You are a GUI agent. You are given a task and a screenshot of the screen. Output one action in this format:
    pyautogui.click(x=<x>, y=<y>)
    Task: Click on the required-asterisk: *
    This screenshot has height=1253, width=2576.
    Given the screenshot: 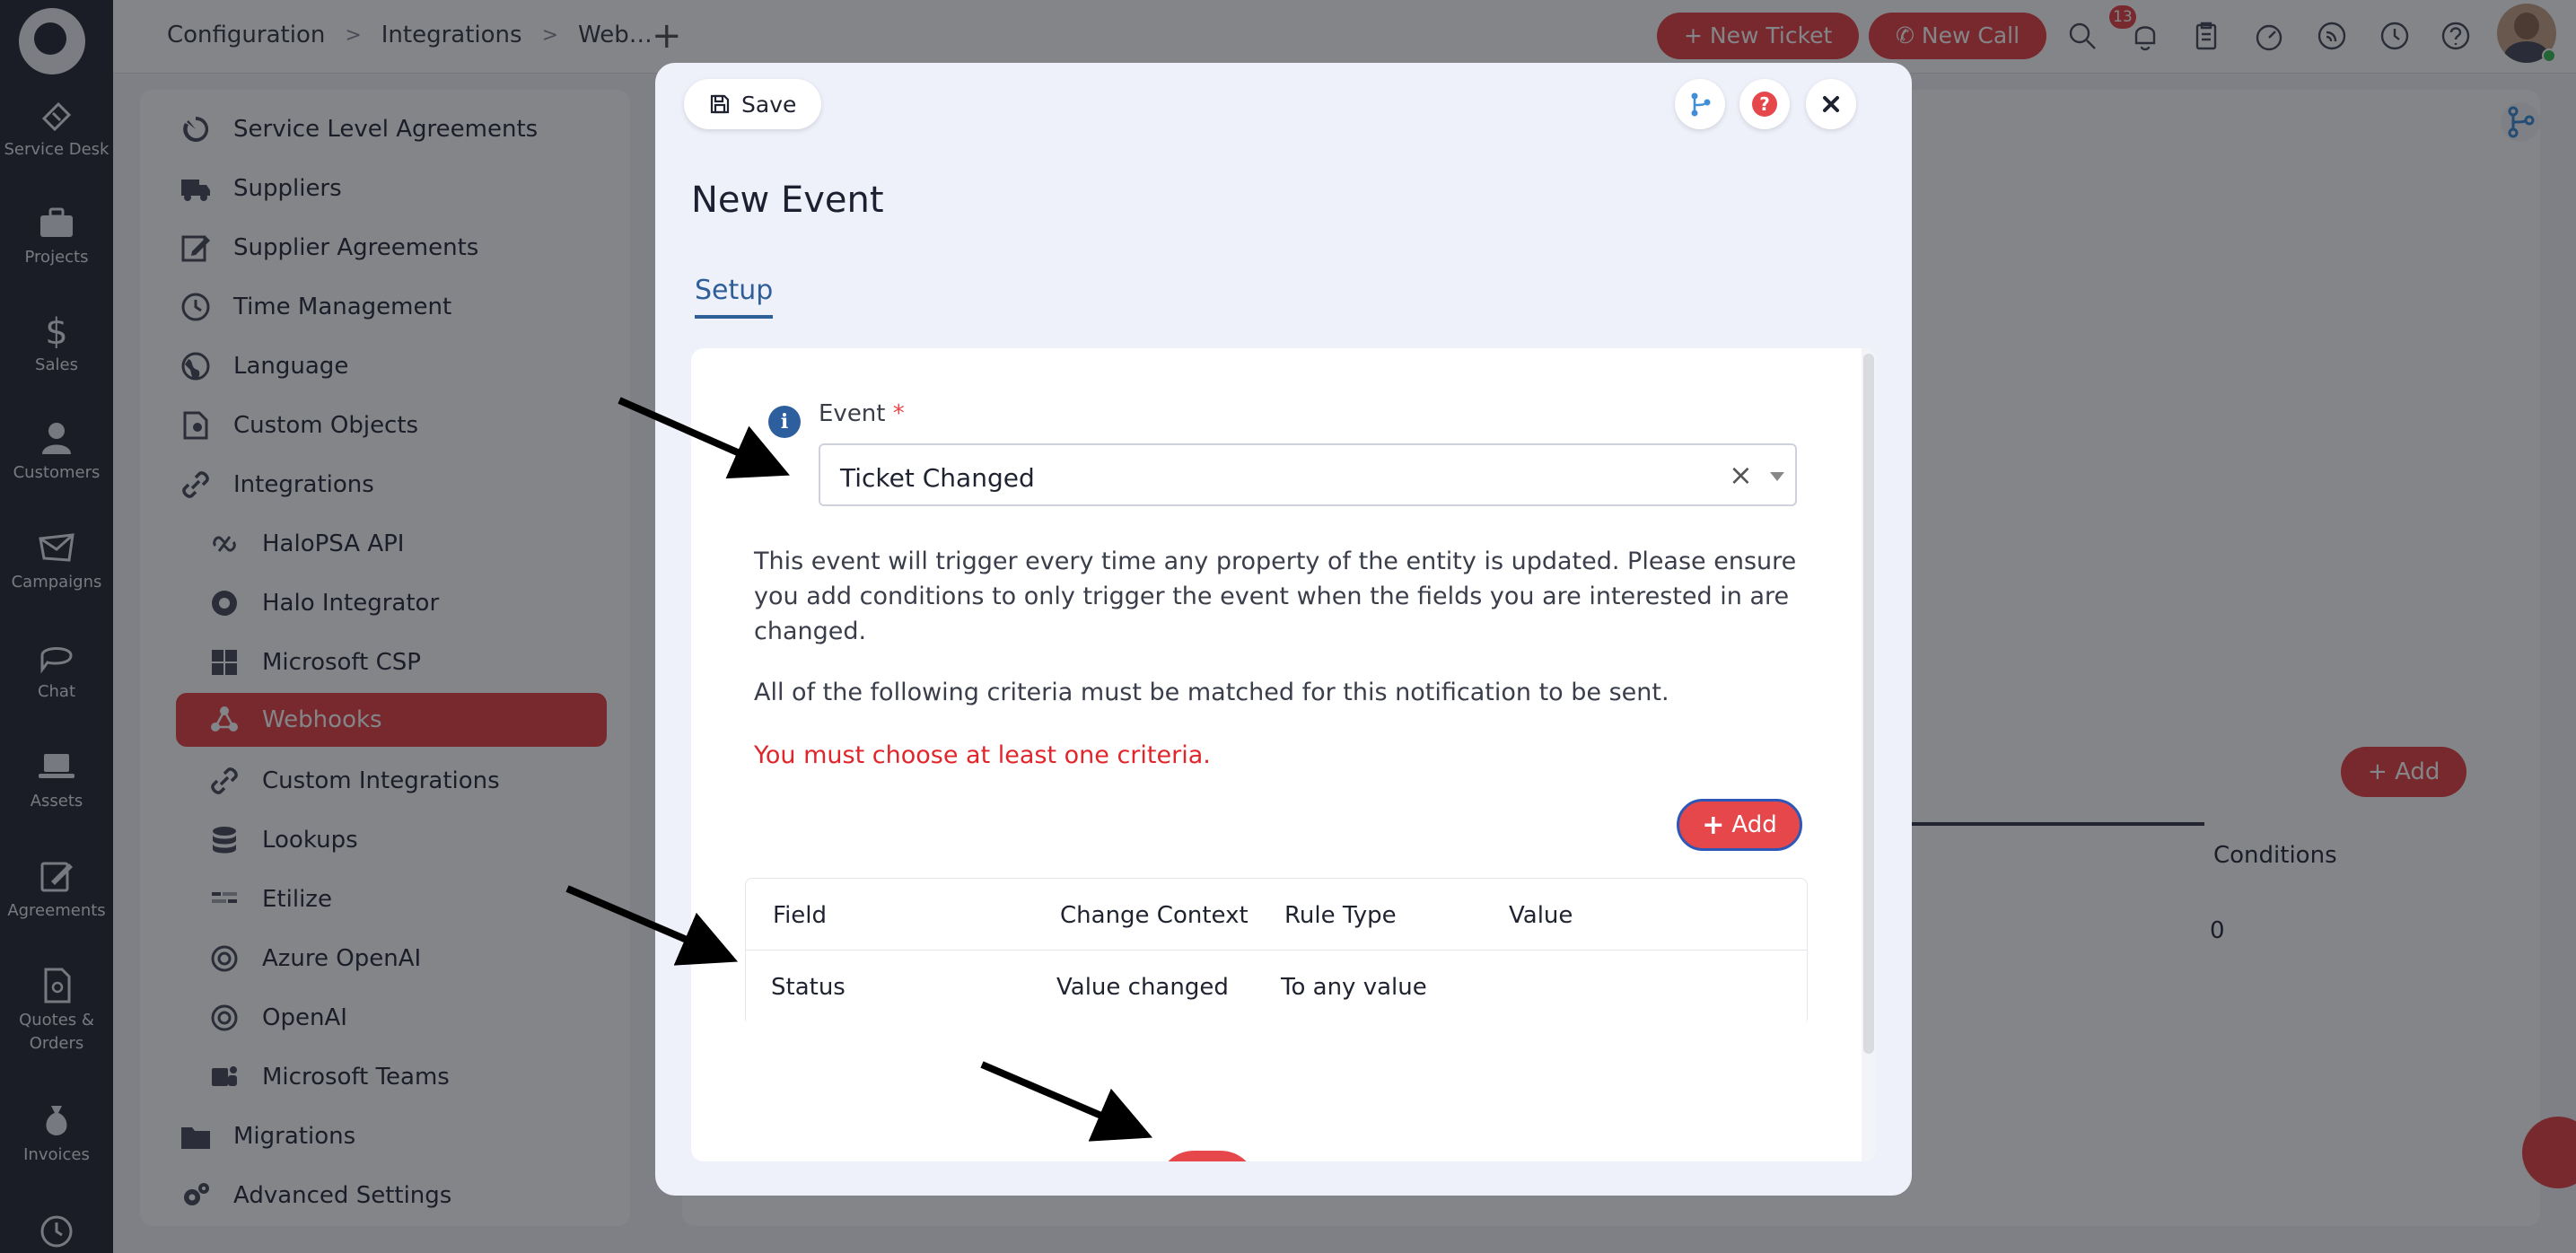 What is the action you would take?
    pyautogui.click(x=898, y=413)
    